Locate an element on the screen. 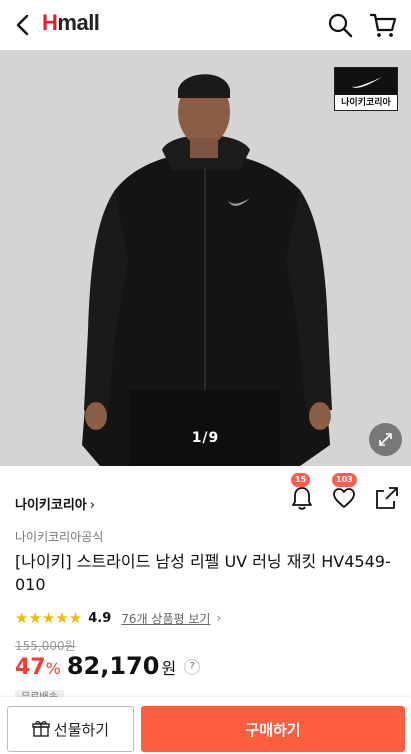  image-pager: 1/9 is located at coordinates (205, 438).